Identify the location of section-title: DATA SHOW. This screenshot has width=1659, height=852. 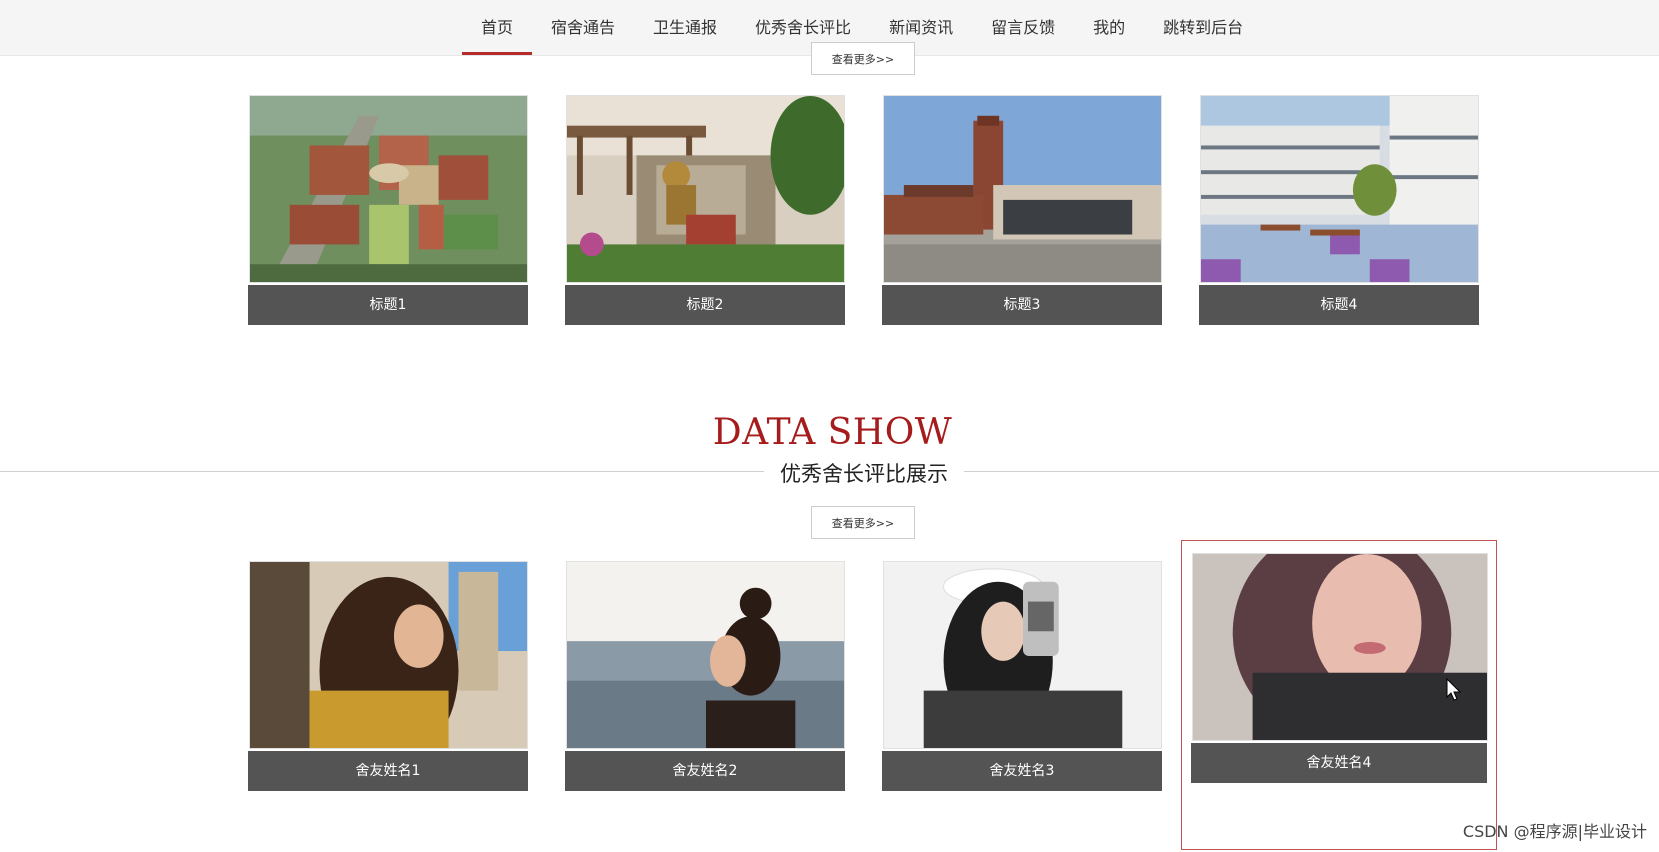
(832, 432).